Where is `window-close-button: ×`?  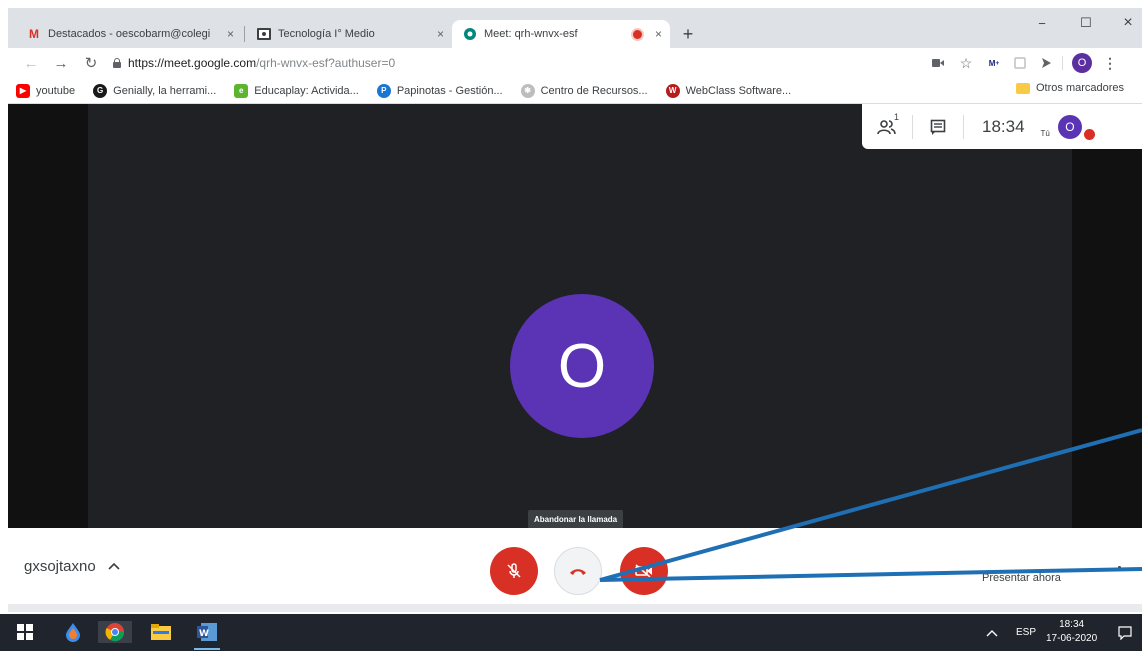 window-close-button: × is located at coordinates (1124, 23).